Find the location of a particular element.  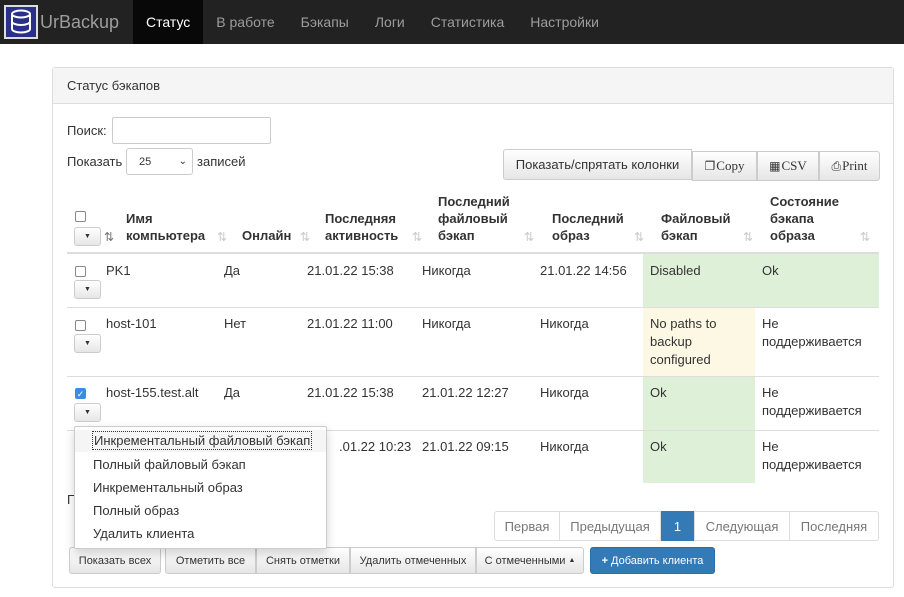

file-backup-status: Disabled is located at coordinates (675, 270).